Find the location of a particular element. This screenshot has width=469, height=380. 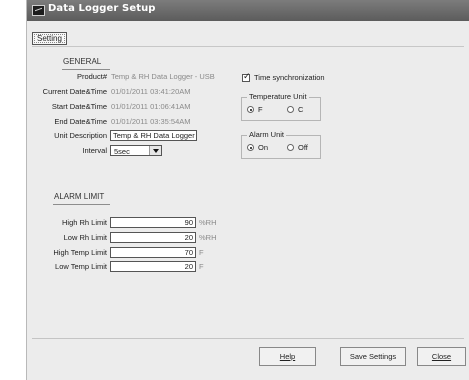

temp-unit-c-label: C is located at coordinates (301, 109).